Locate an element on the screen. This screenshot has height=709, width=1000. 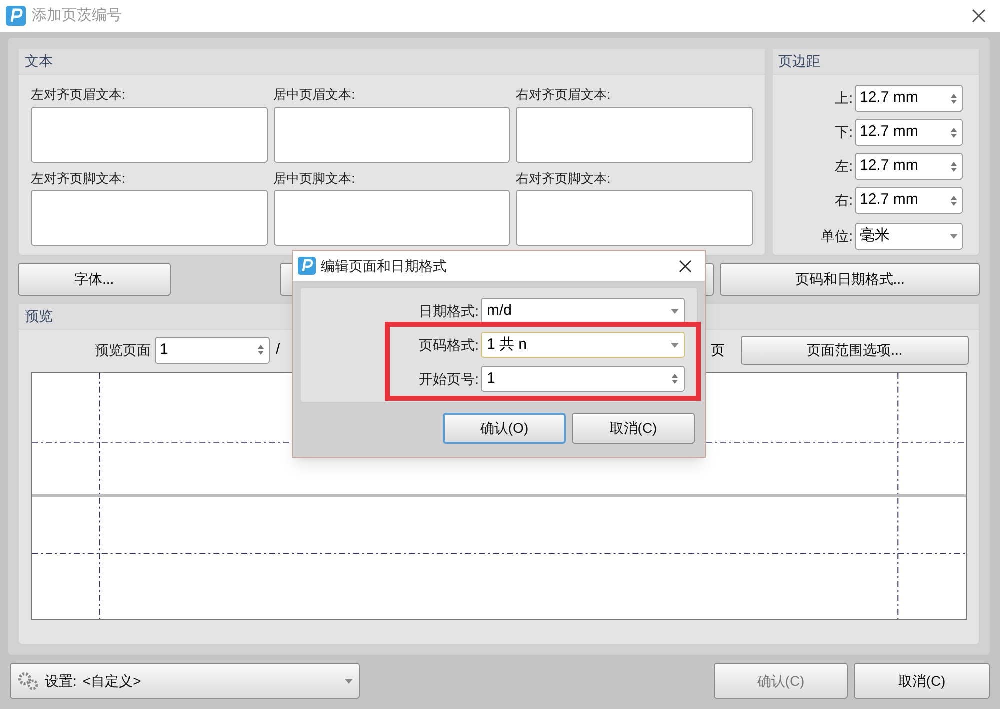
settings-dropdown: 设置: <自定义> is located at coordinates (185, 681).